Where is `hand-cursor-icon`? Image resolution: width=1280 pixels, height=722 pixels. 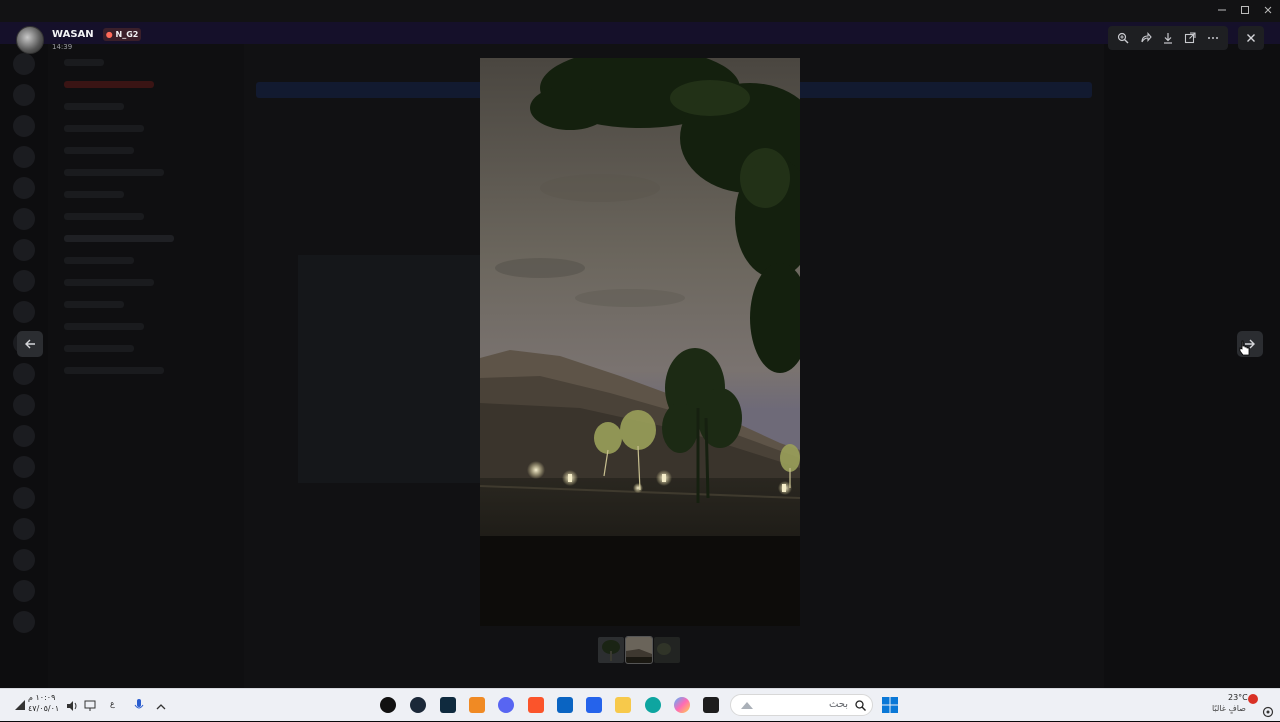 hand-cursor-icon is located at coordinates (1244, 348).